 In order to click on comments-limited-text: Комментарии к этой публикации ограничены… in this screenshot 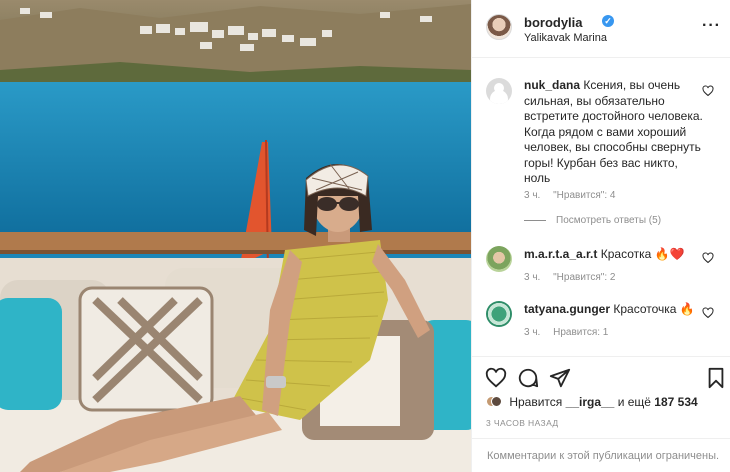, I will do `click(603, 456)`.